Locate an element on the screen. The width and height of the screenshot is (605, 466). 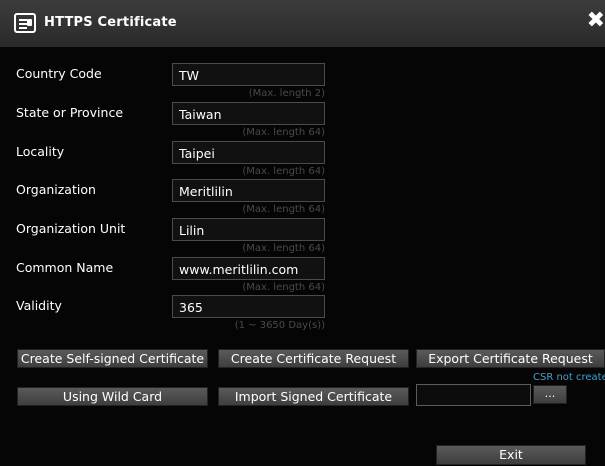
file-path-input is located at coordinates (473, 395).